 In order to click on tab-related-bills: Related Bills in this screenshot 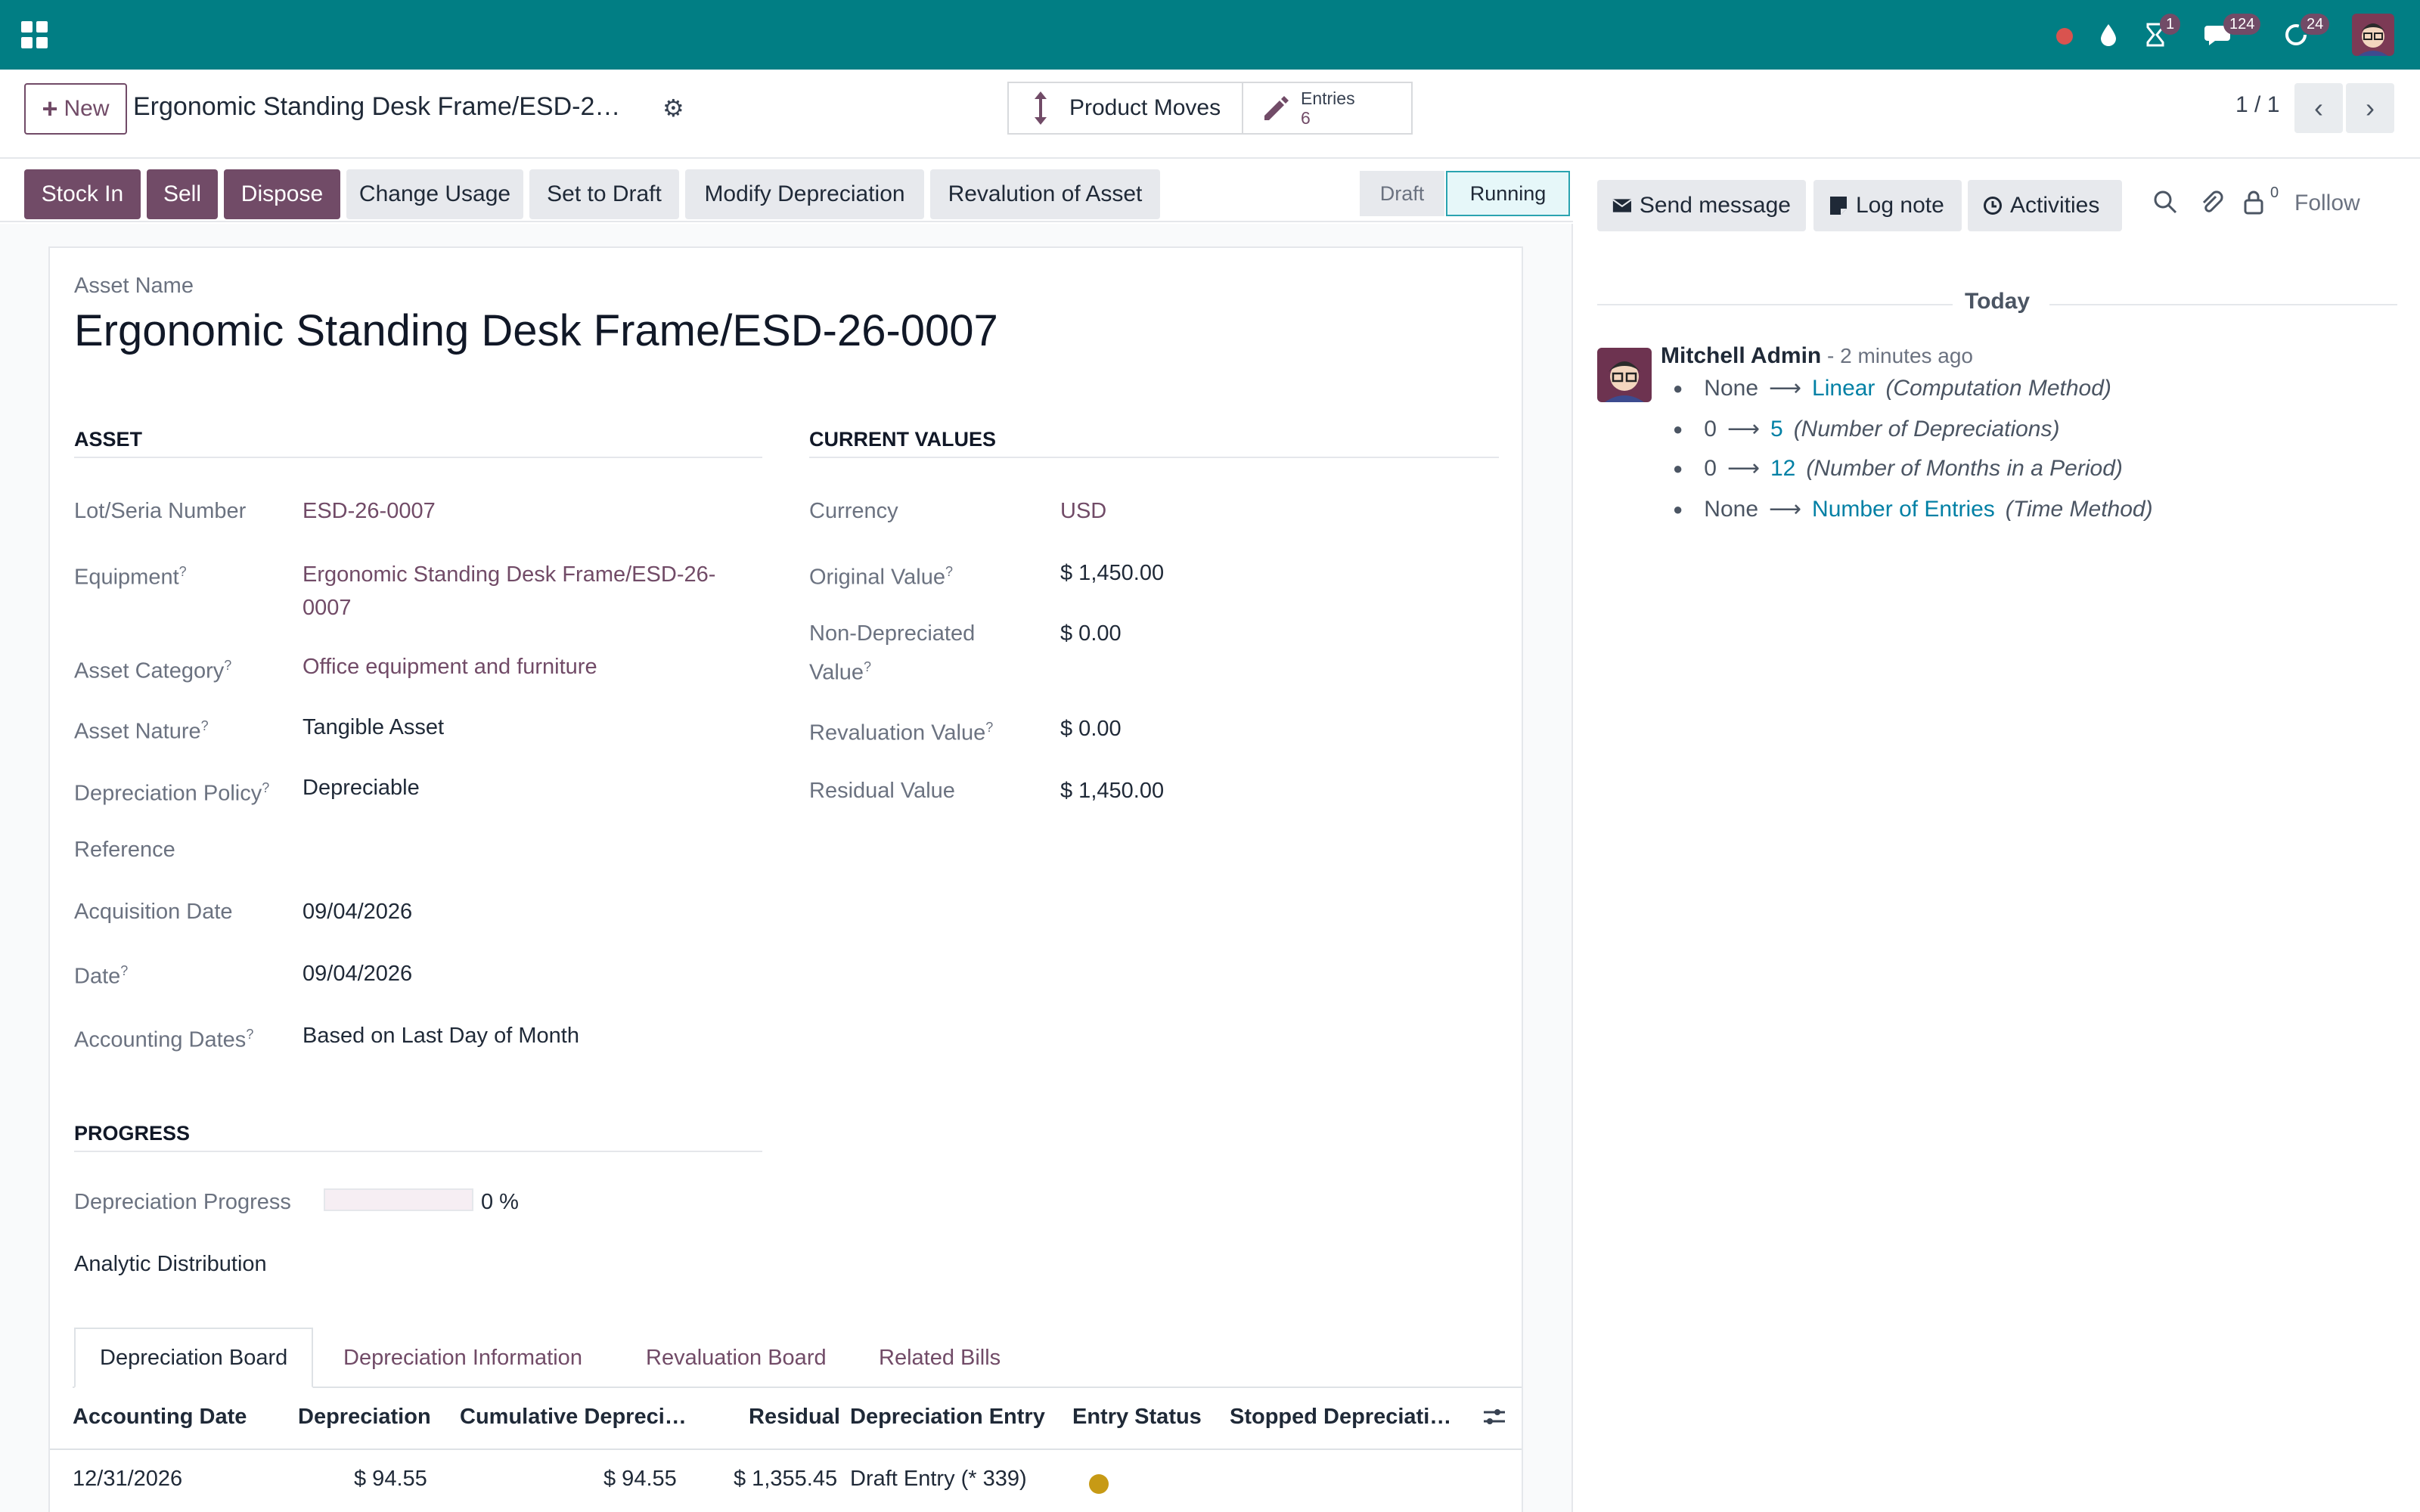, I will do `click(940, 1358)`.